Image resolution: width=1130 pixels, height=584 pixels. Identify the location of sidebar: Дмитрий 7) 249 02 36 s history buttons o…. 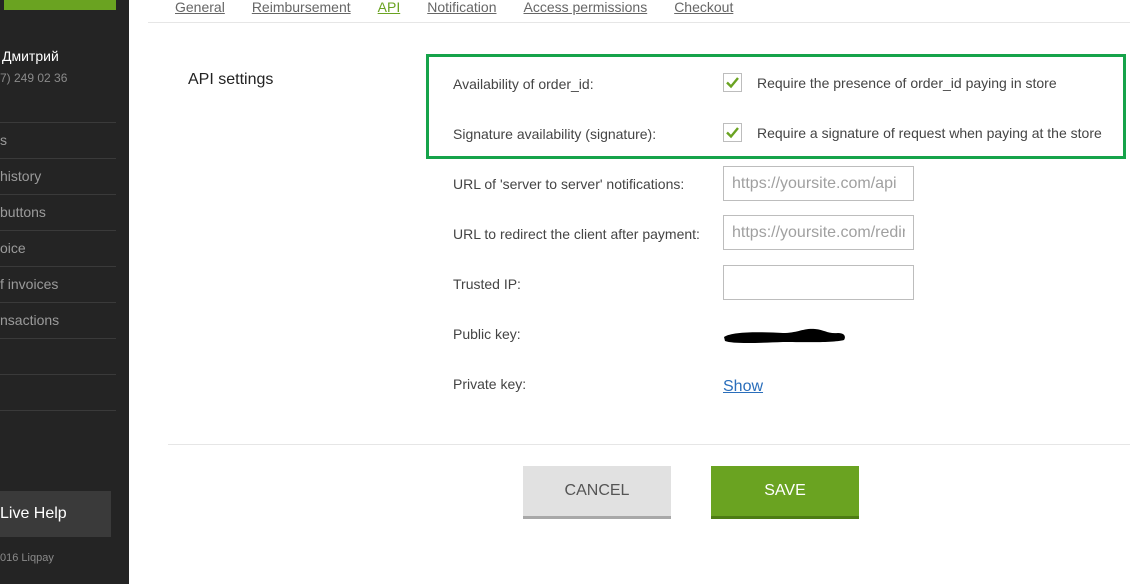
(64, 292).